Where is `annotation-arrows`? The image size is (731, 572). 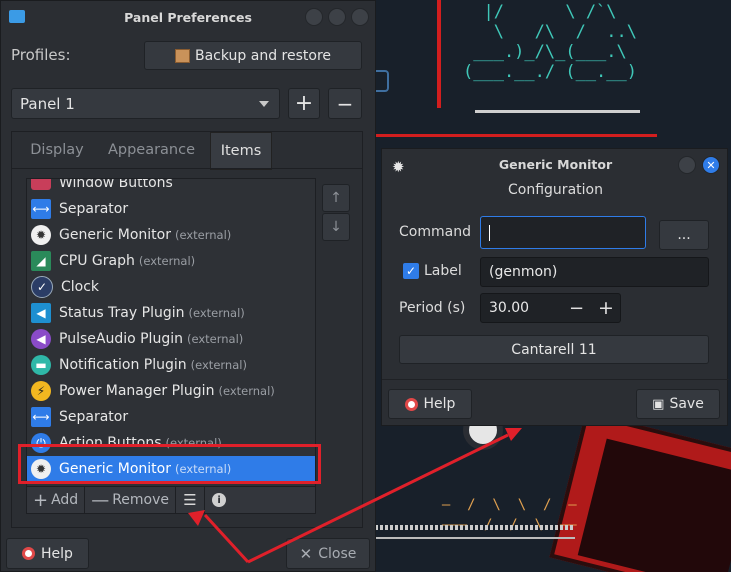 annotation-arrows is located at coordinates (355, 496).